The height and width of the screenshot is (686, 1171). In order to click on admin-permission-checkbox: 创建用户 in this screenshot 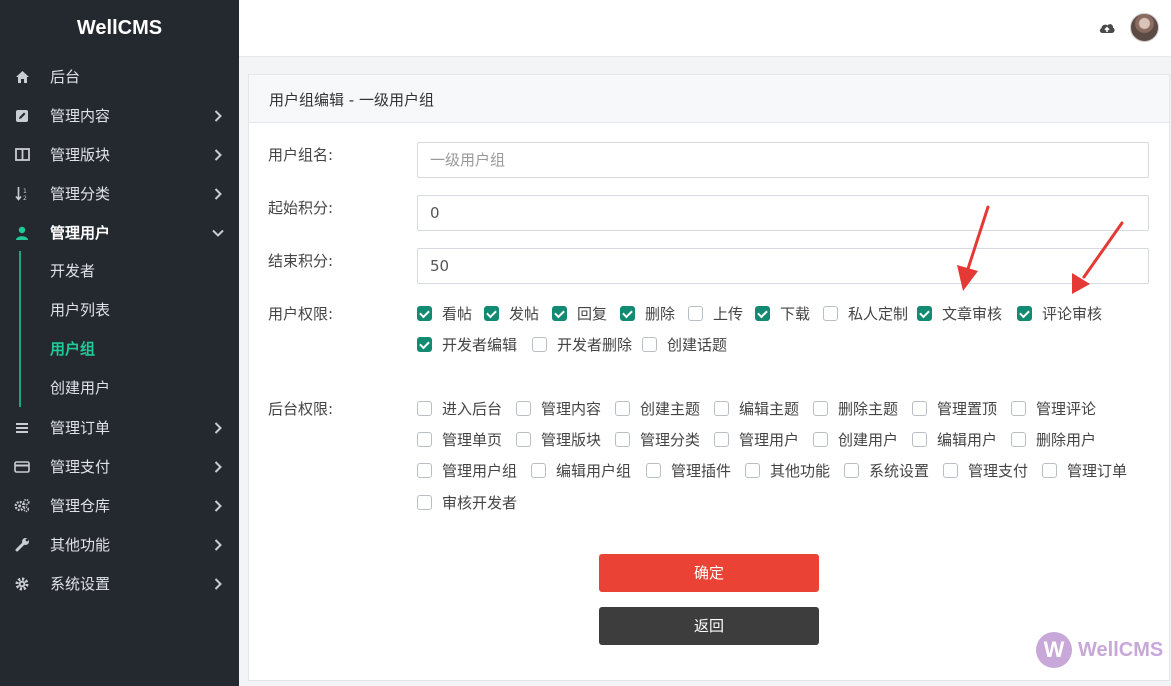, I will do `click(855, 439)`.